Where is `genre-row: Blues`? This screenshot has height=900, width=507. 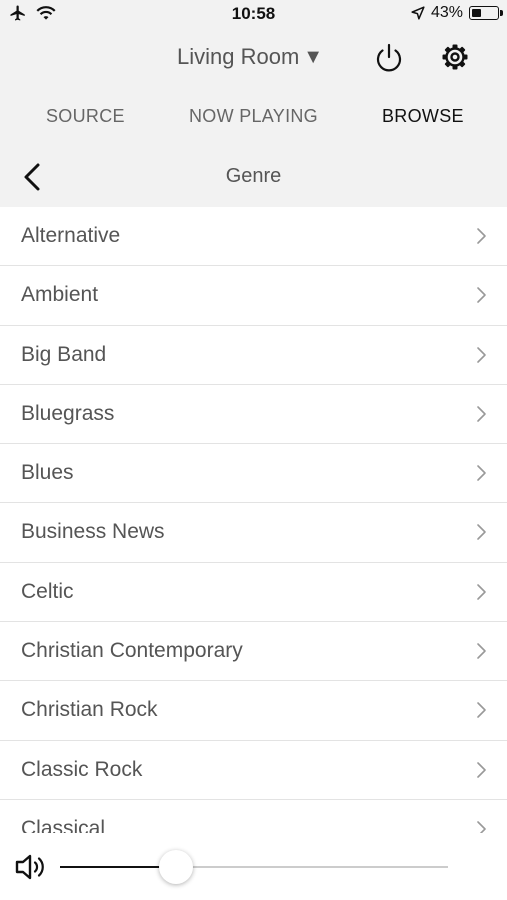 genre-row: Blues is located at coordinates (253, 474).